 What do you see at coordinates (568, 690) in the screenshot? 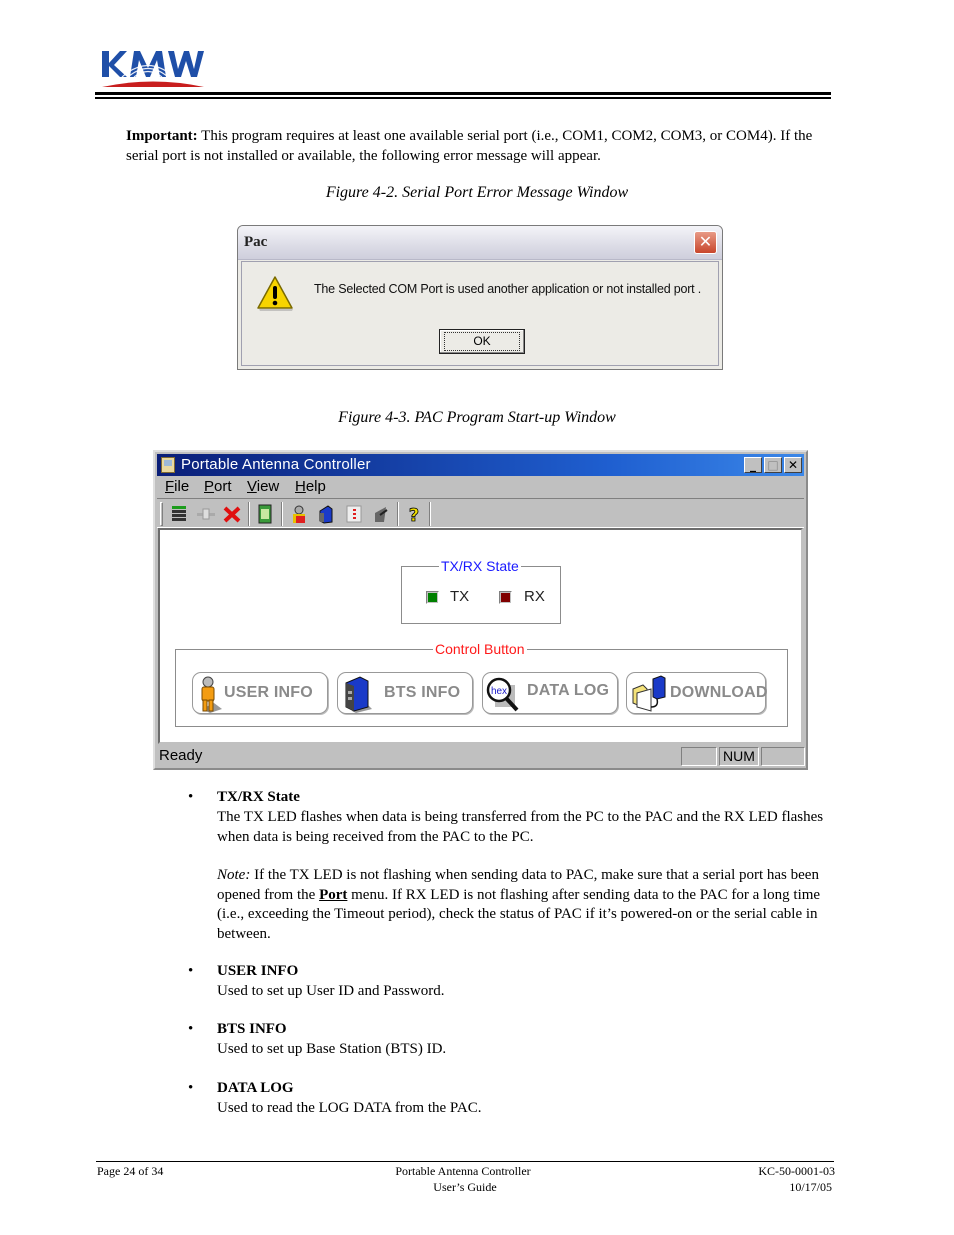
I see `data-log-label: DATA LOG` at bounding box center [568, 690].